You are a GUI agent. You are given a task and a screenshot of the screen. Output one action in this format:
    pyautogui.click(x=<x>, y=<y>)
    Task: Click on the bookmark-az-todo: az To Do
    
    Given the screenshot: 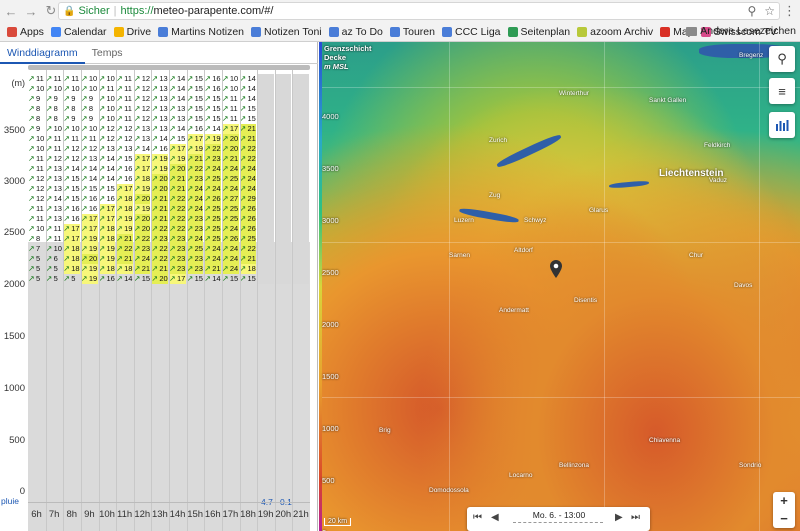 What is the action you would take?
    pyautogui.click(x=355, y=32)
    